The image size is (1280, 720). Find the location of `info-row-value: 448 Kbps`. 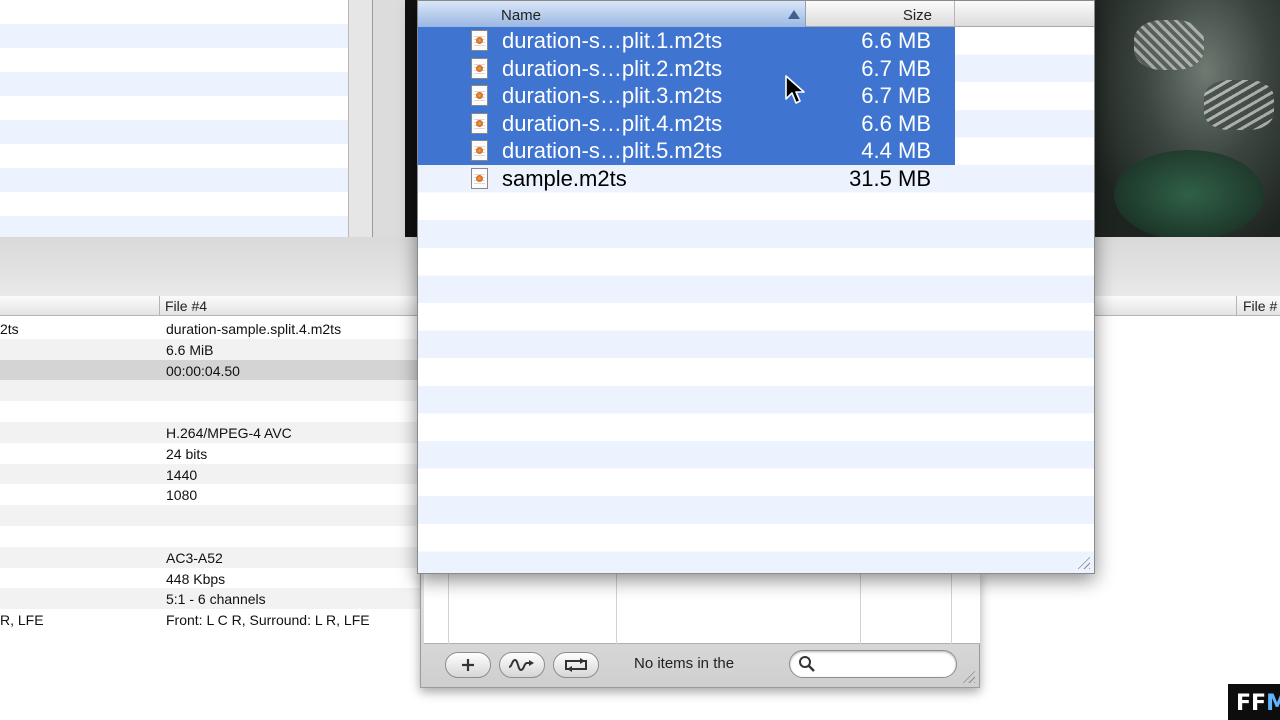

info-row-value: 448 Kbps is located at coordinates (196, 578).